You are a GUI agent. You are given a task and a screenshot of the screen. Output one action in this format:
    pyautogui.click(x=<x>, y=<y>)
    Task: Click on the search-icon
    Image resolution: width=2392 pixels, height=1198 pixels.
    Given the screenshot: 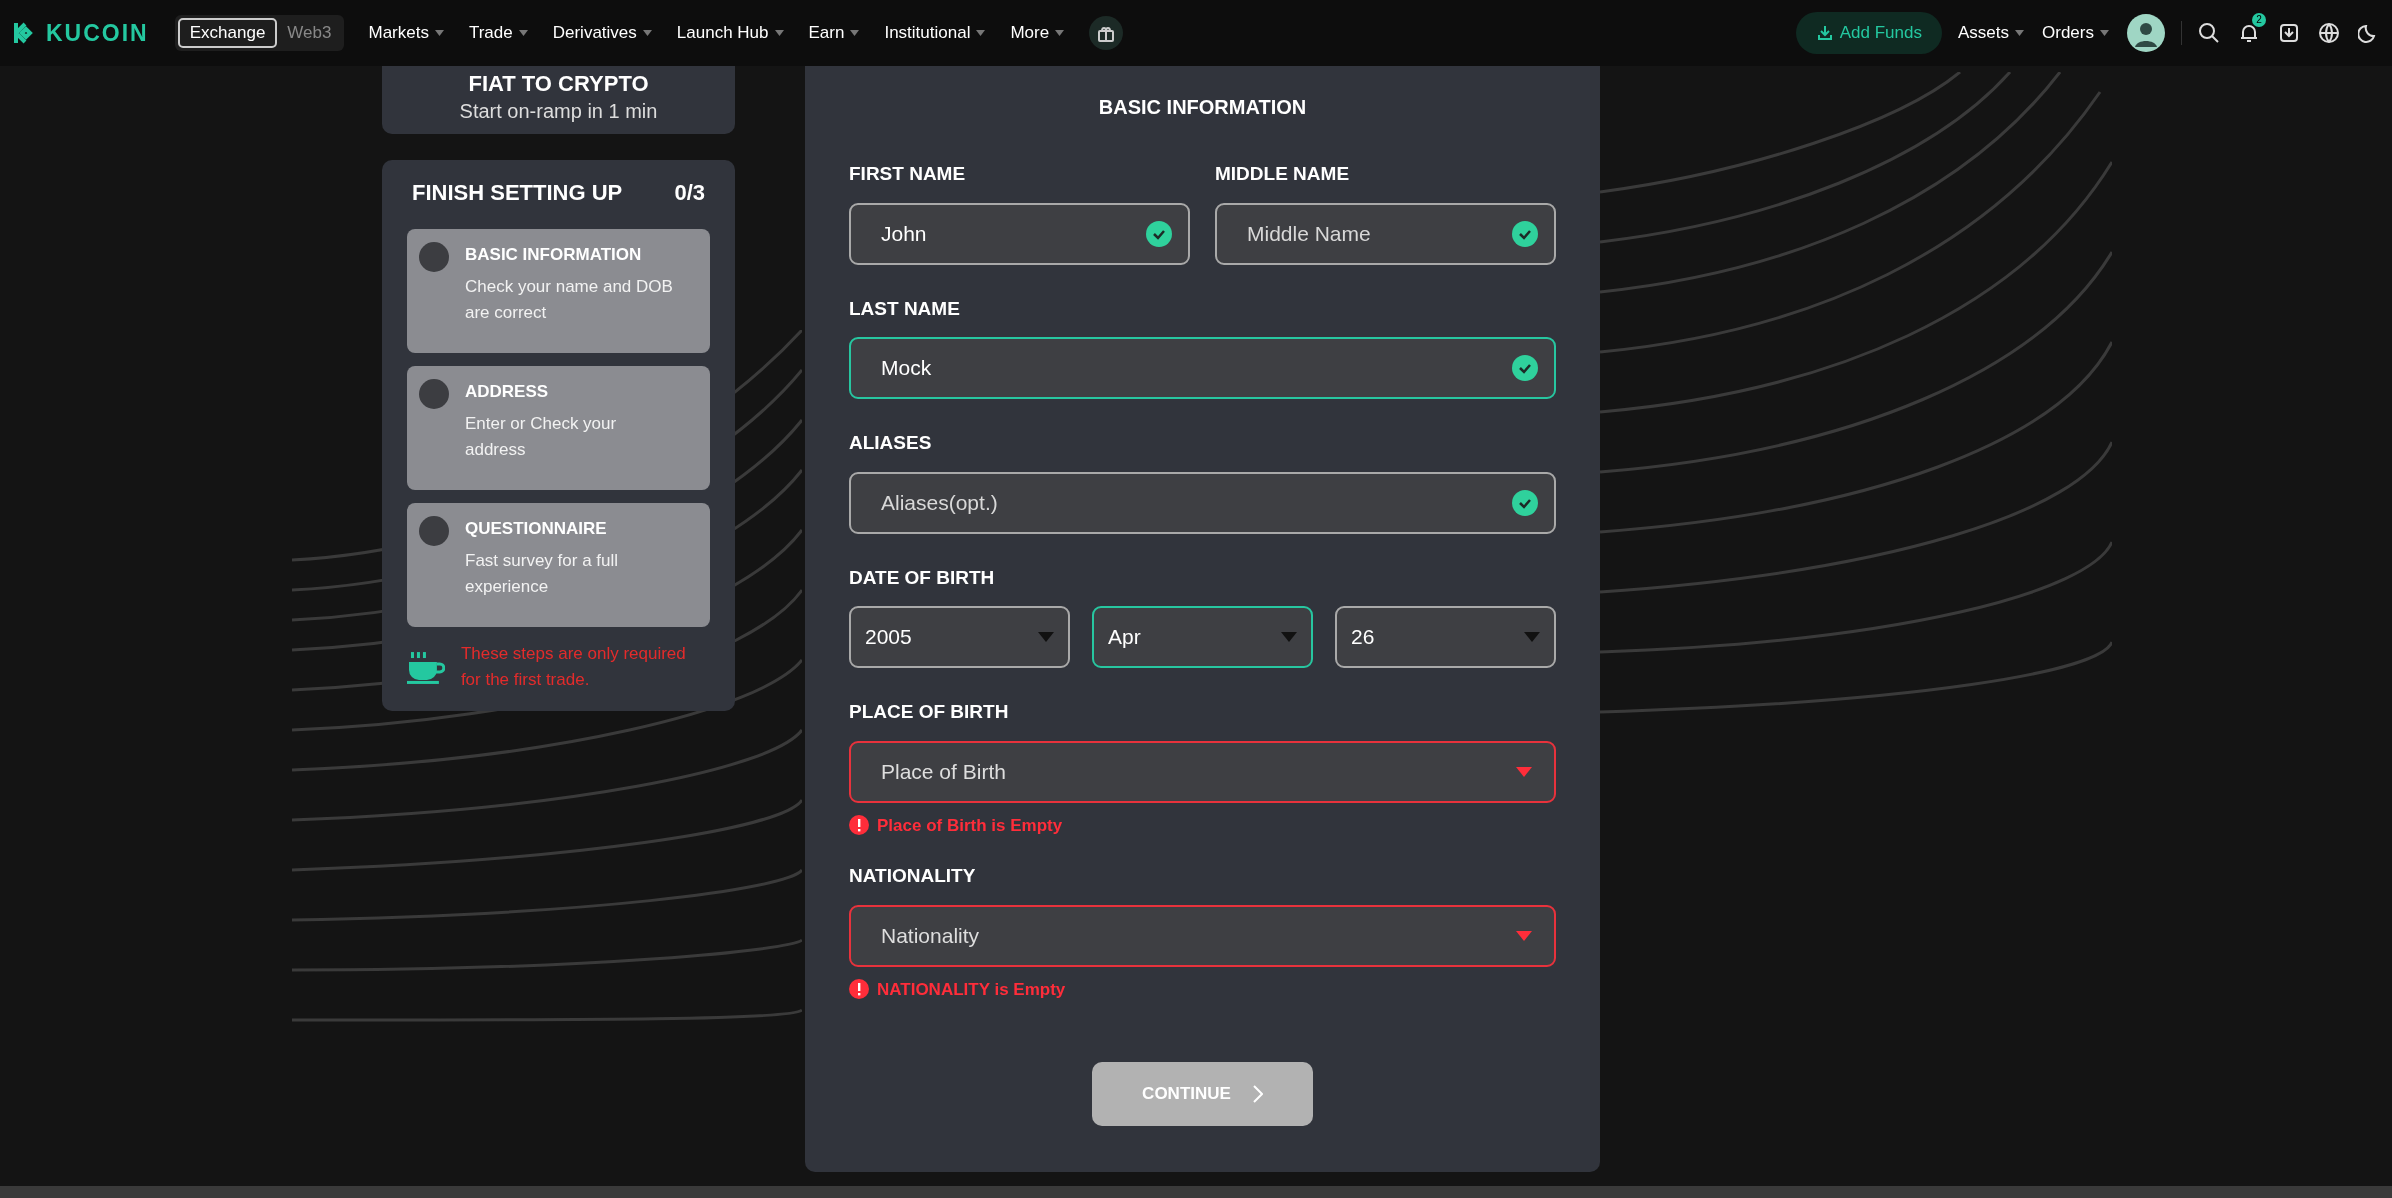 What is the action you would take?
    pyautogui.click(x=2209, y=33)
    